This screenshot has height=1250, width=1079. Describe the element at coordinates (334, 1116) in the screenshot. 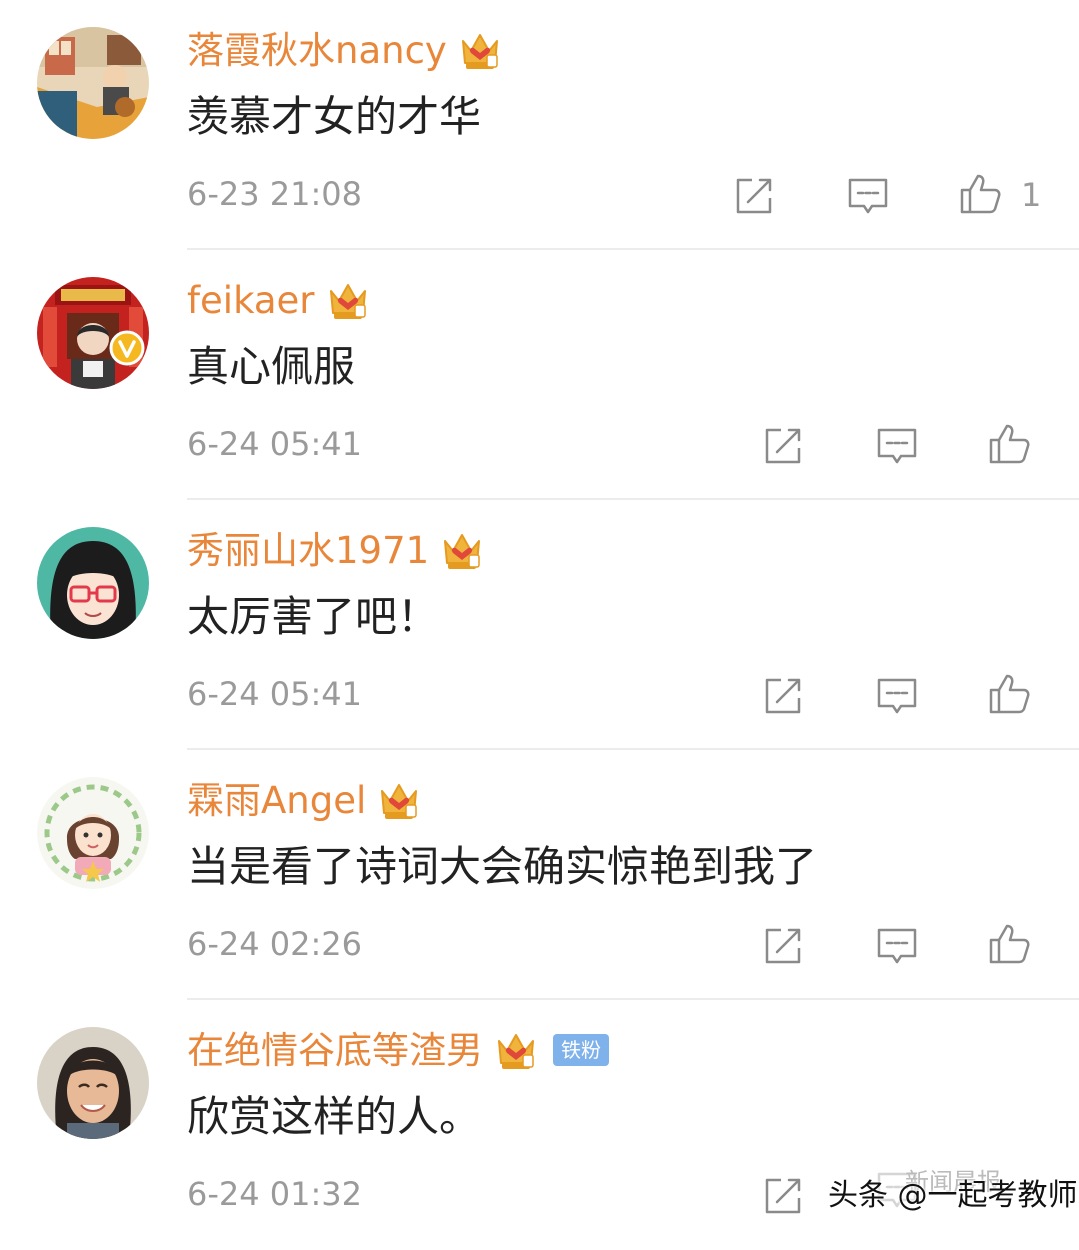

I see `comment-text: 欣赏这样的人。` at that location.